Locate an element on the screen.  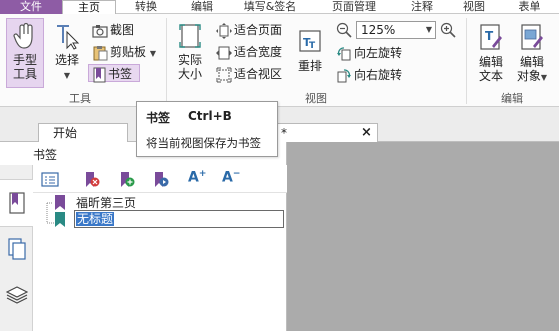
zoom-in-icon is located at coordinates (448, 30).